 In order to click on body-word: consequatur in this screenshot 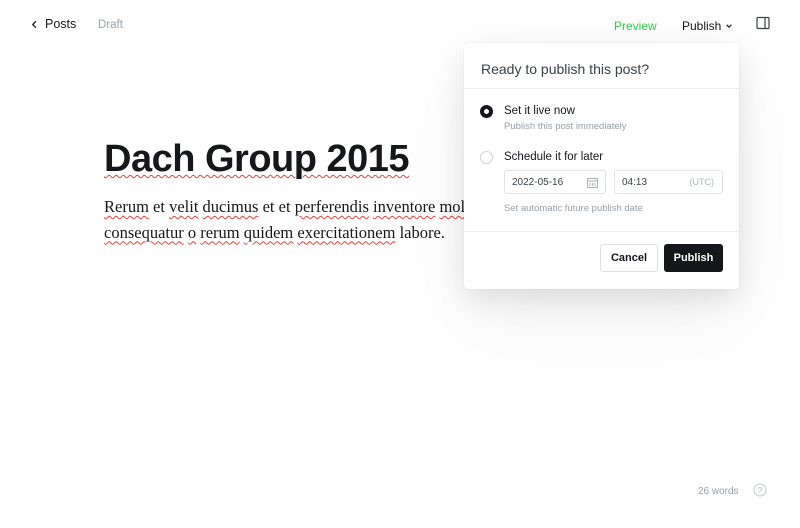, I will do `click(144, 232)`.